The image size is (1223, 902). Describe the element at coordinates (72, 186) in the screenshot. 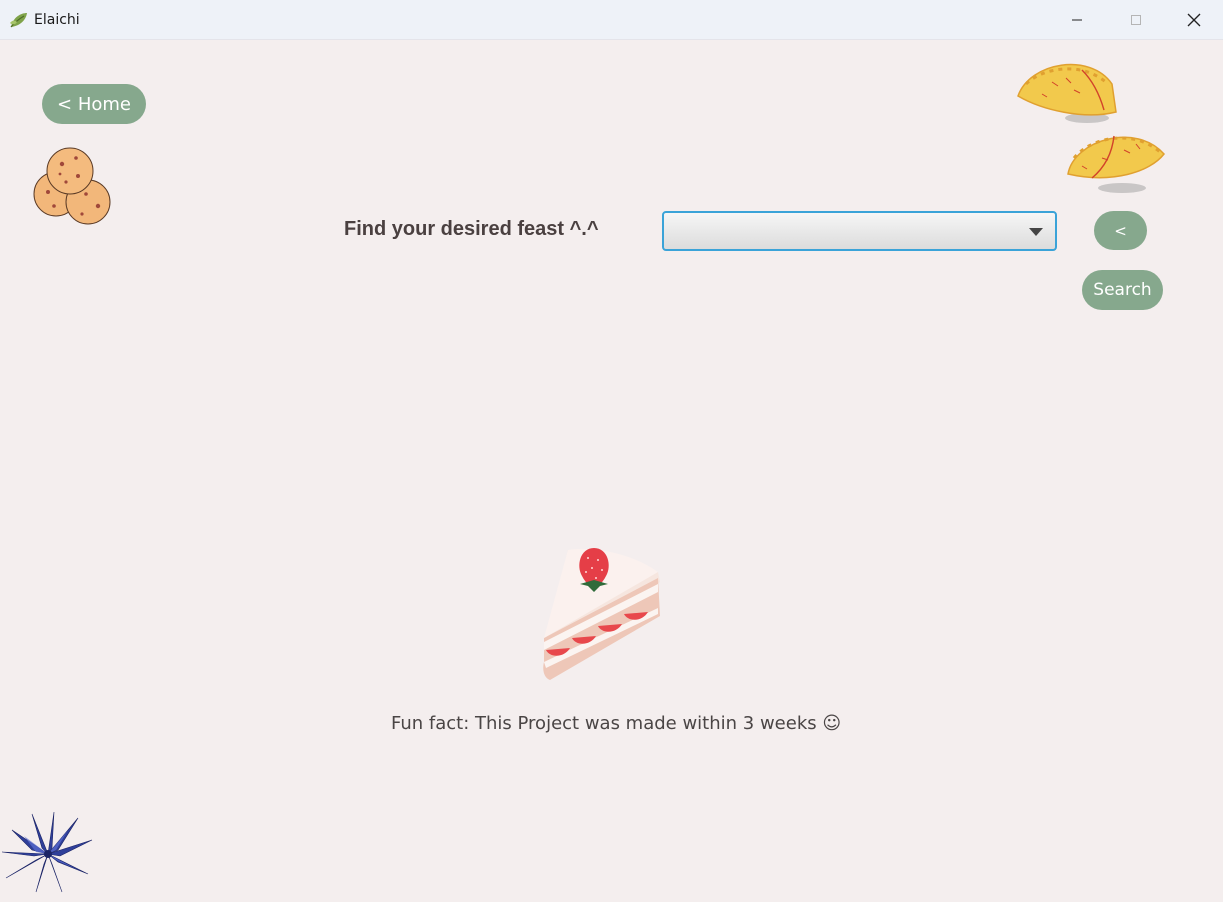

I see `cookies-illustration` at that location.